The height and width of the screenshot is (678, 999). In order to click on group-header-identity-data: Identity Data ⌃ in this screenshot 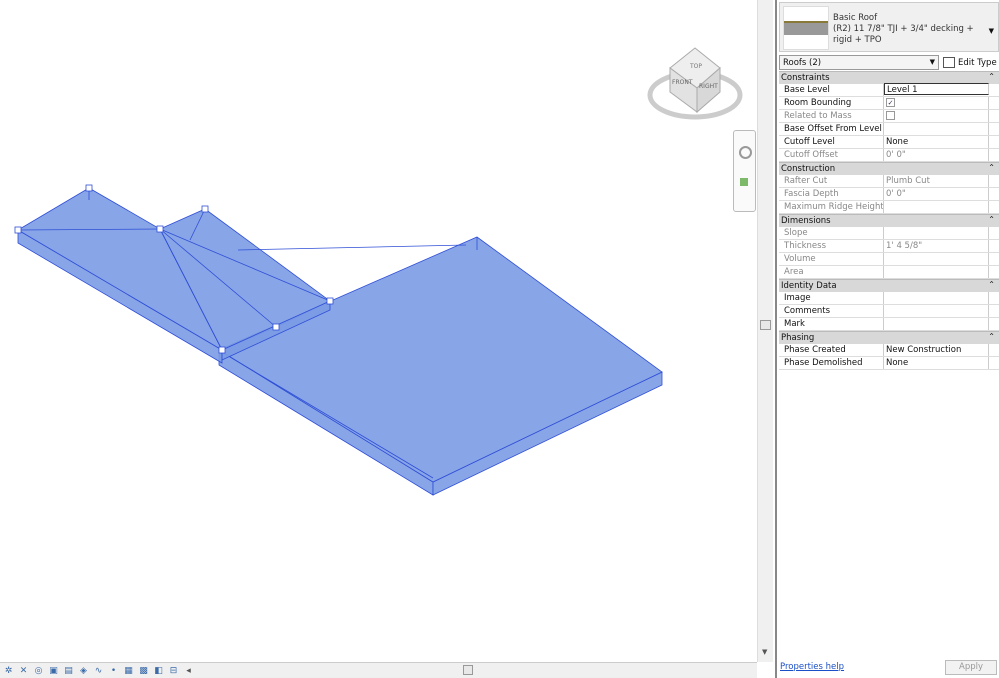, I will do `click(889, 285)`.